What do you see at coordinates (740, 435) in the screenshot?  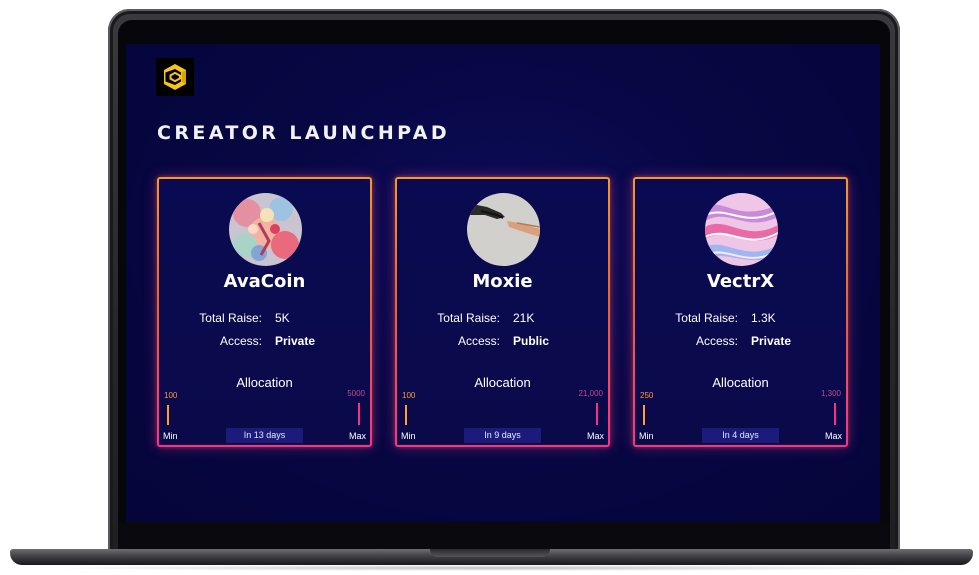 I see `countdown-badge: In 4 days` at bounding box center [740, 435].